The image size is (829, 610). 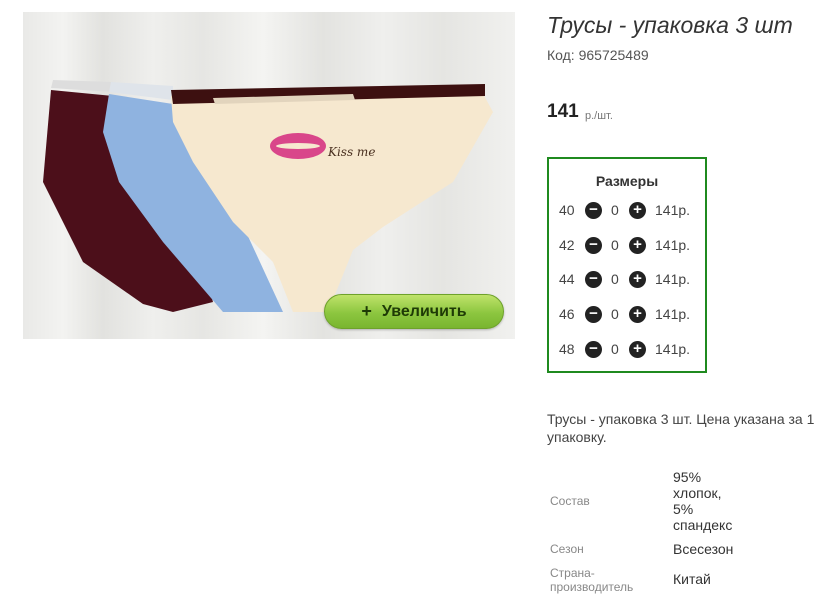 I want to click on property-label-line: Страна-, so click(x=572, y=573).